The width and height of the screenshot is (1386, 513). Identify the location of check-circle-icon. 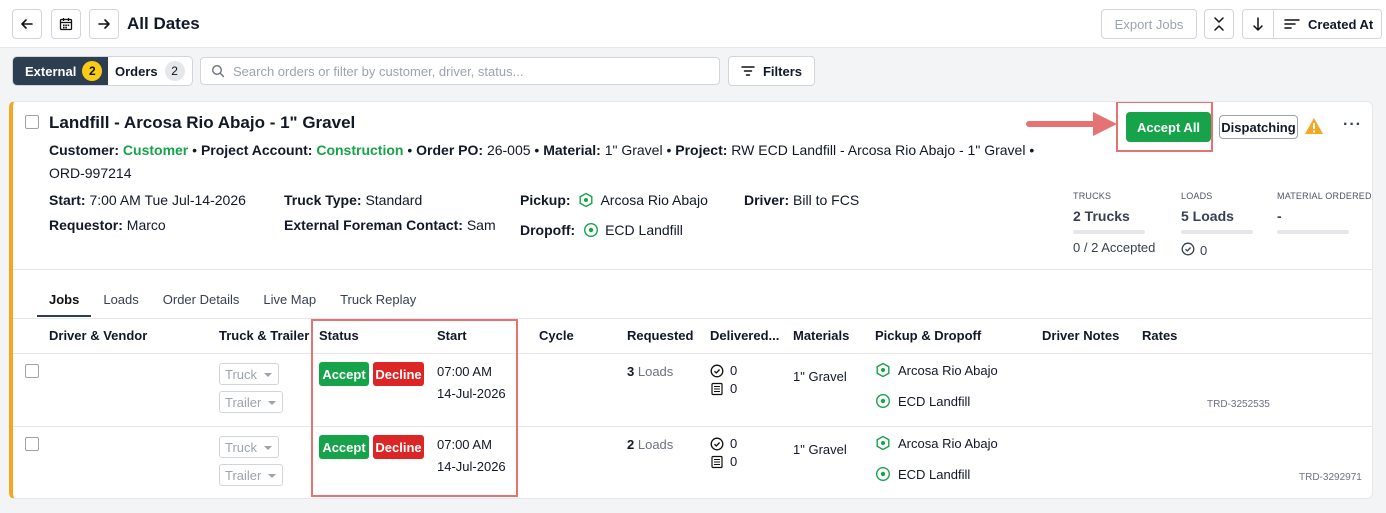
(717, 370).